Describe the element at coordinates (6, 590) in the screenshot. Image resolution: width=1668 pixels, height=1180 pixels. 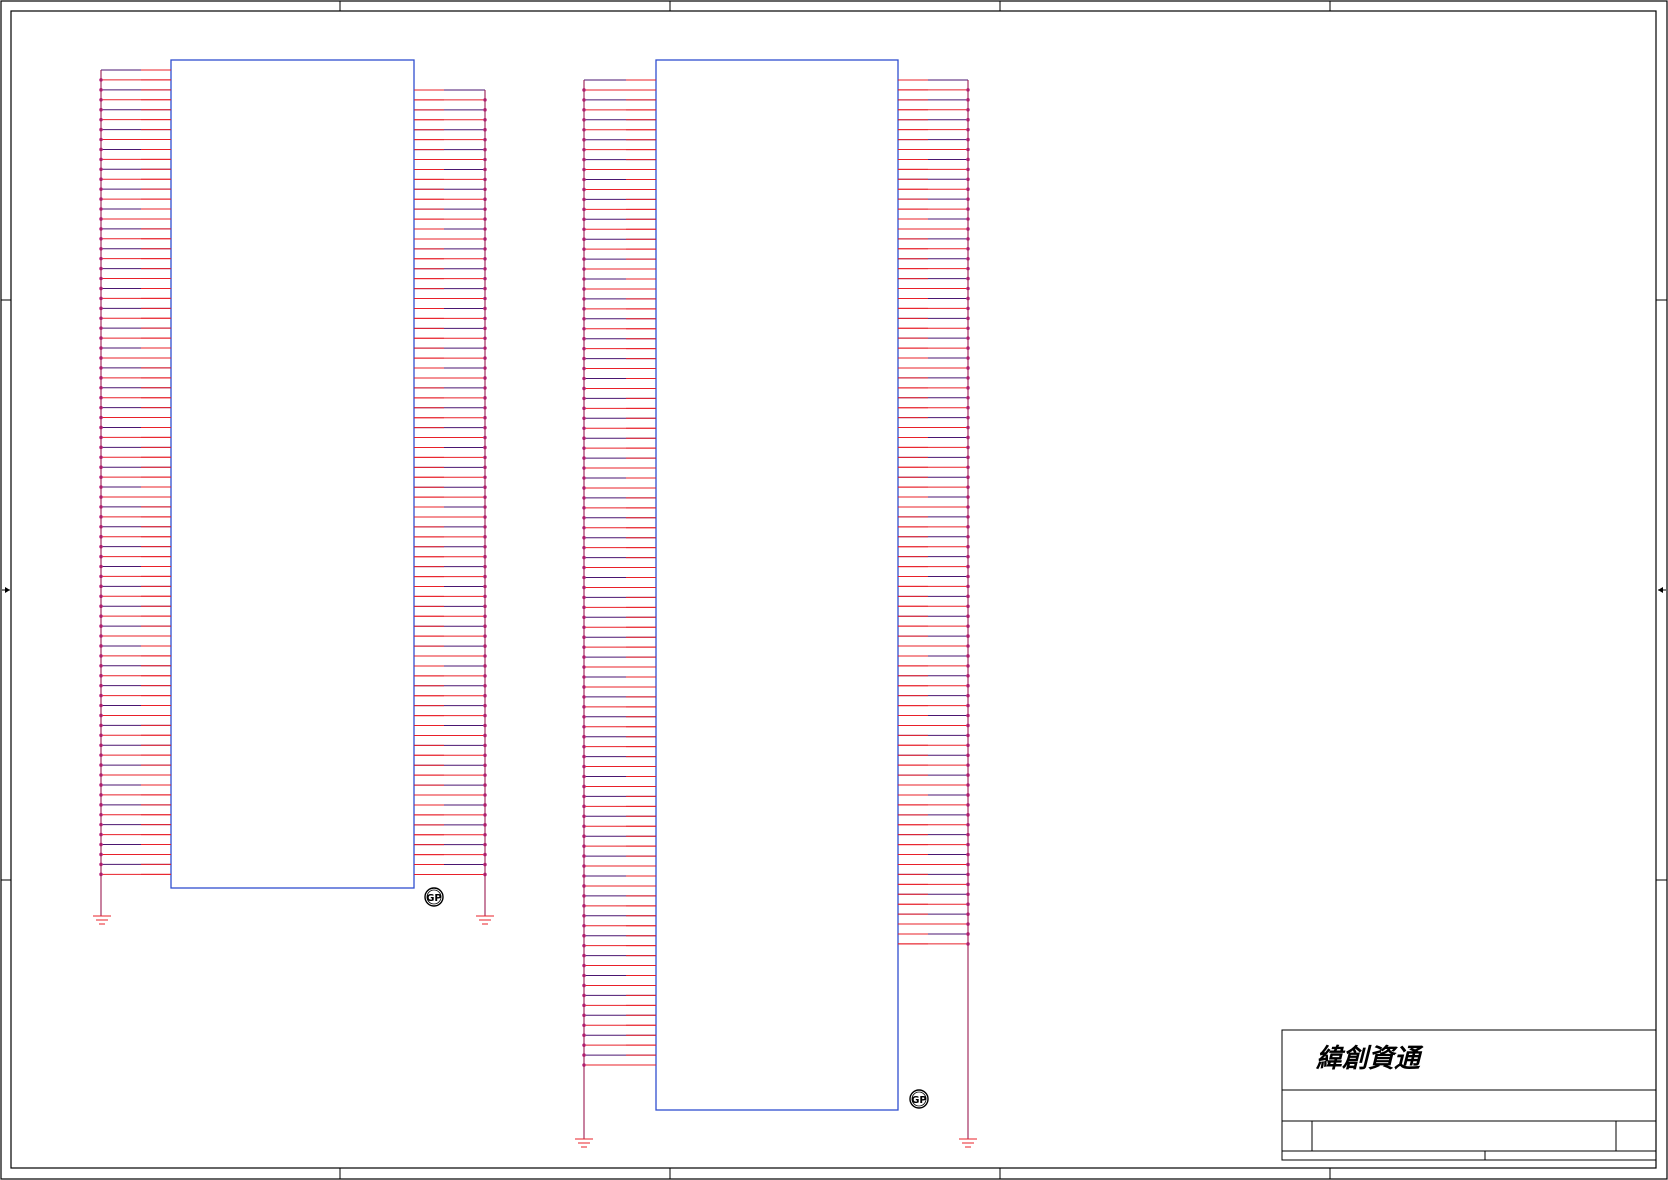
I see `arrow-marker-icon` at that location.